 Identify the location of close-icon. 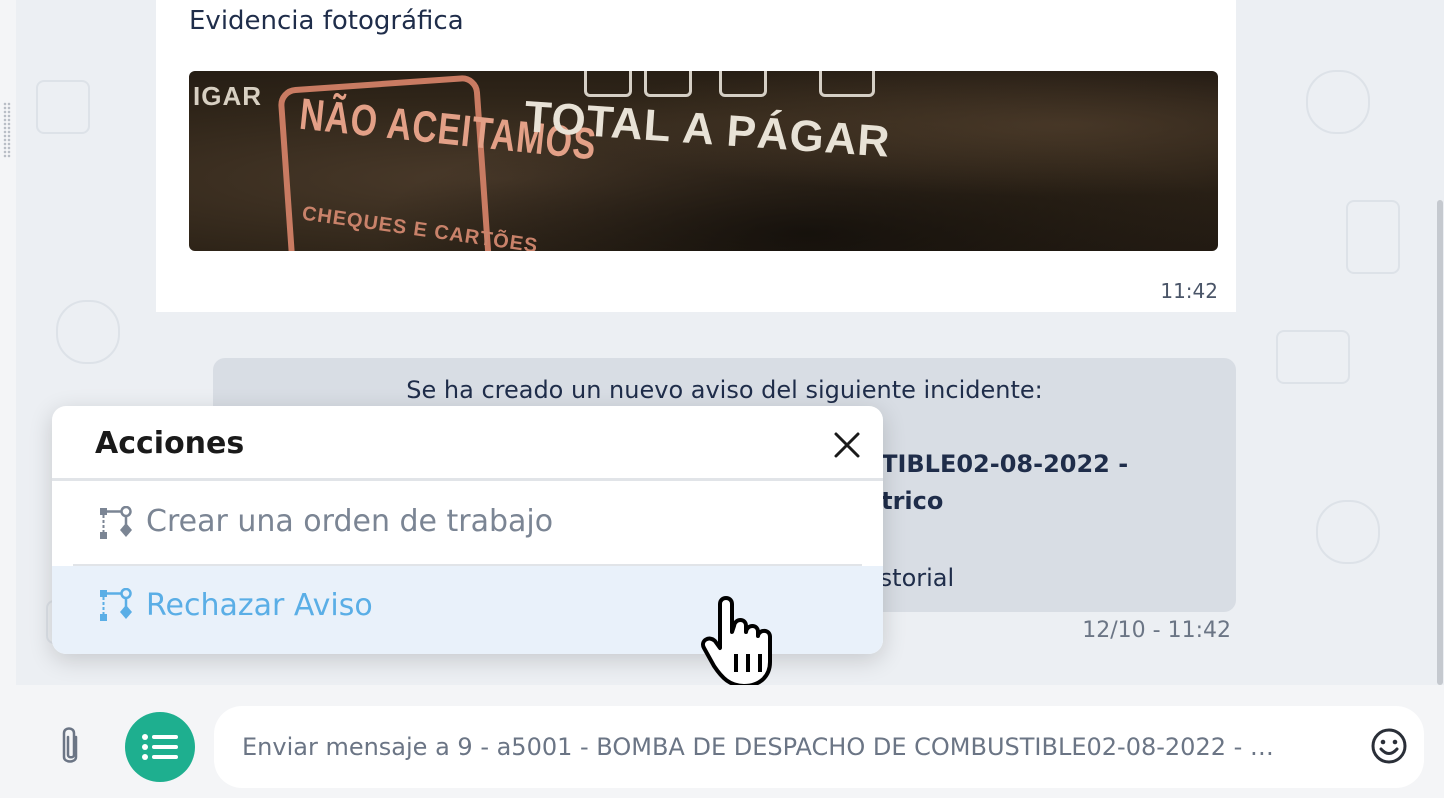
(847, 445).